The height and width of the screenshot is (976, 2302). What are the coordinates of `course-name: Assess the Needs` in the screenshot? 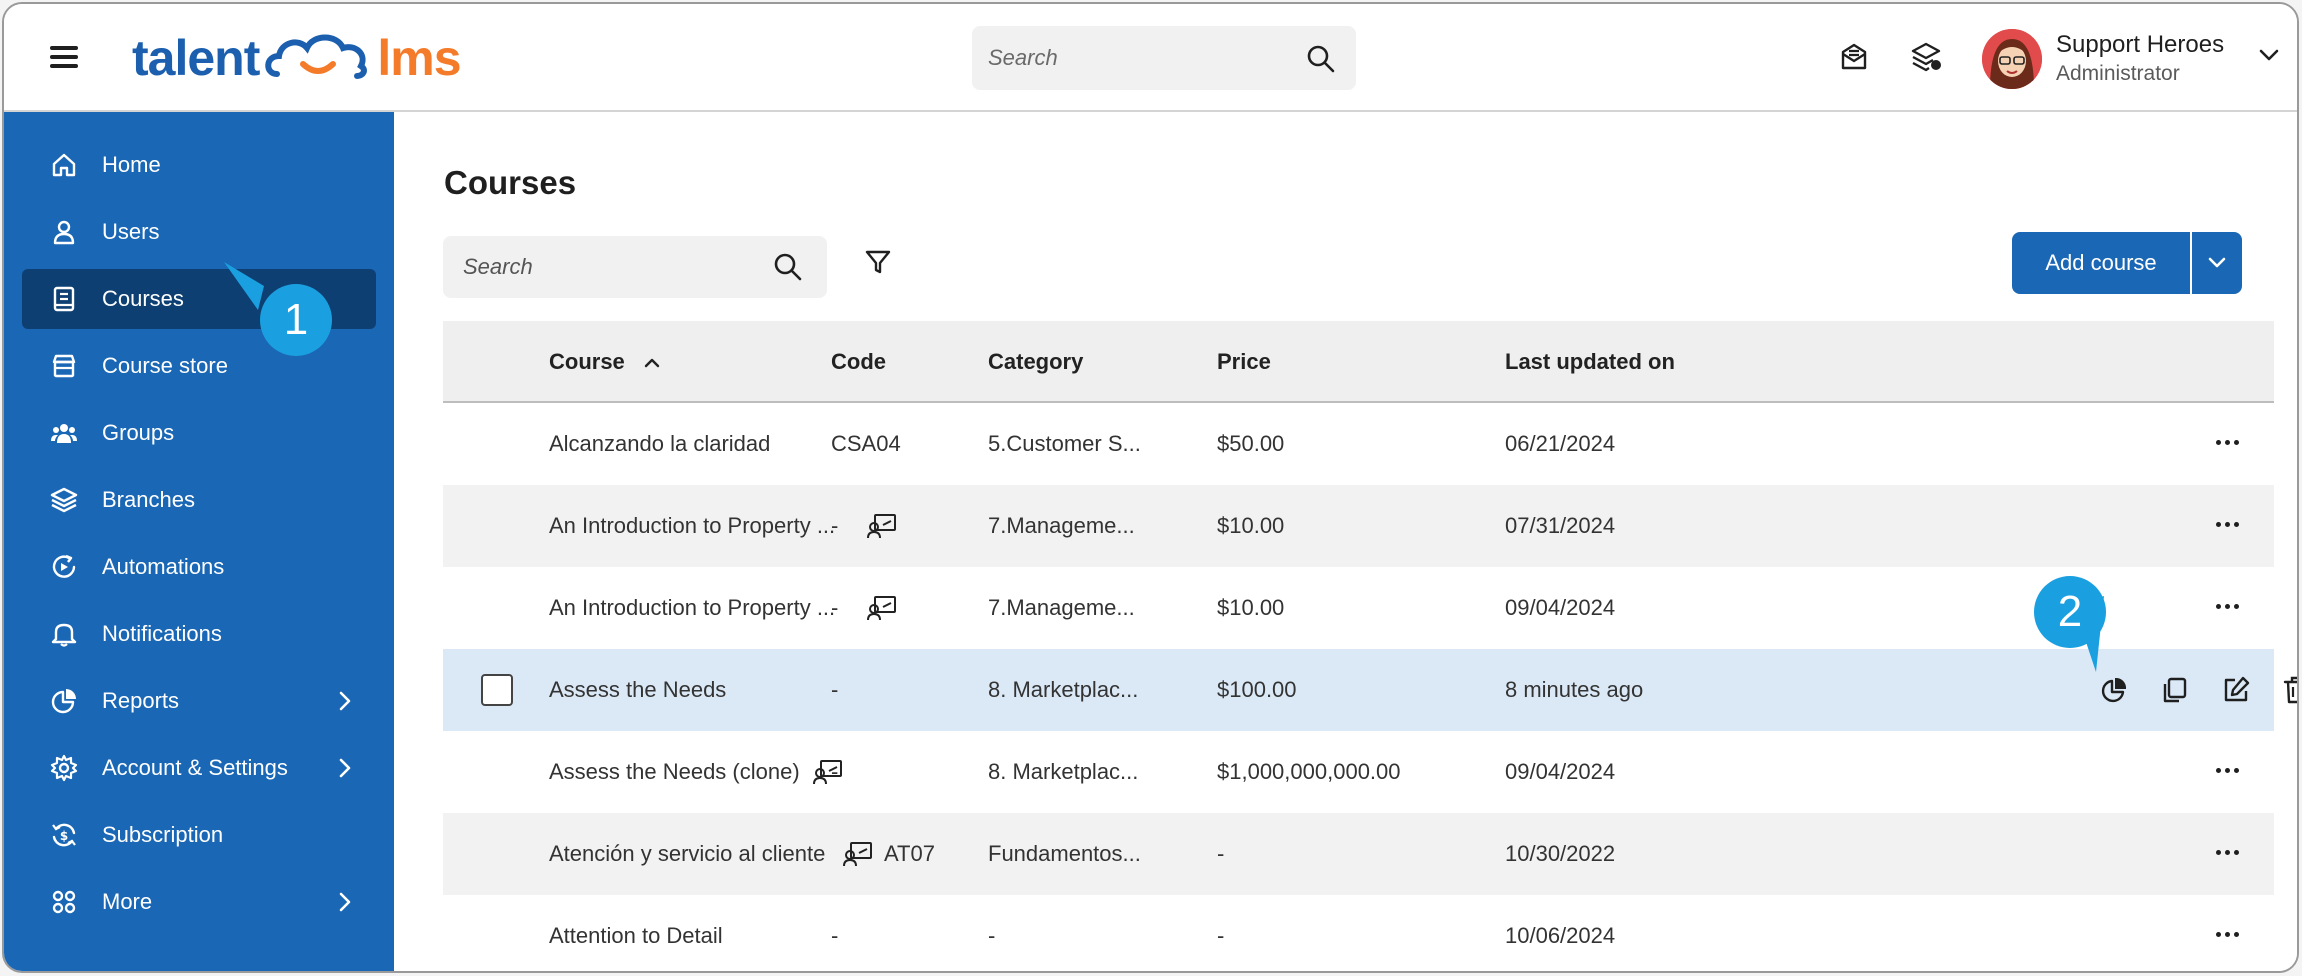 It's located at (637, 690).